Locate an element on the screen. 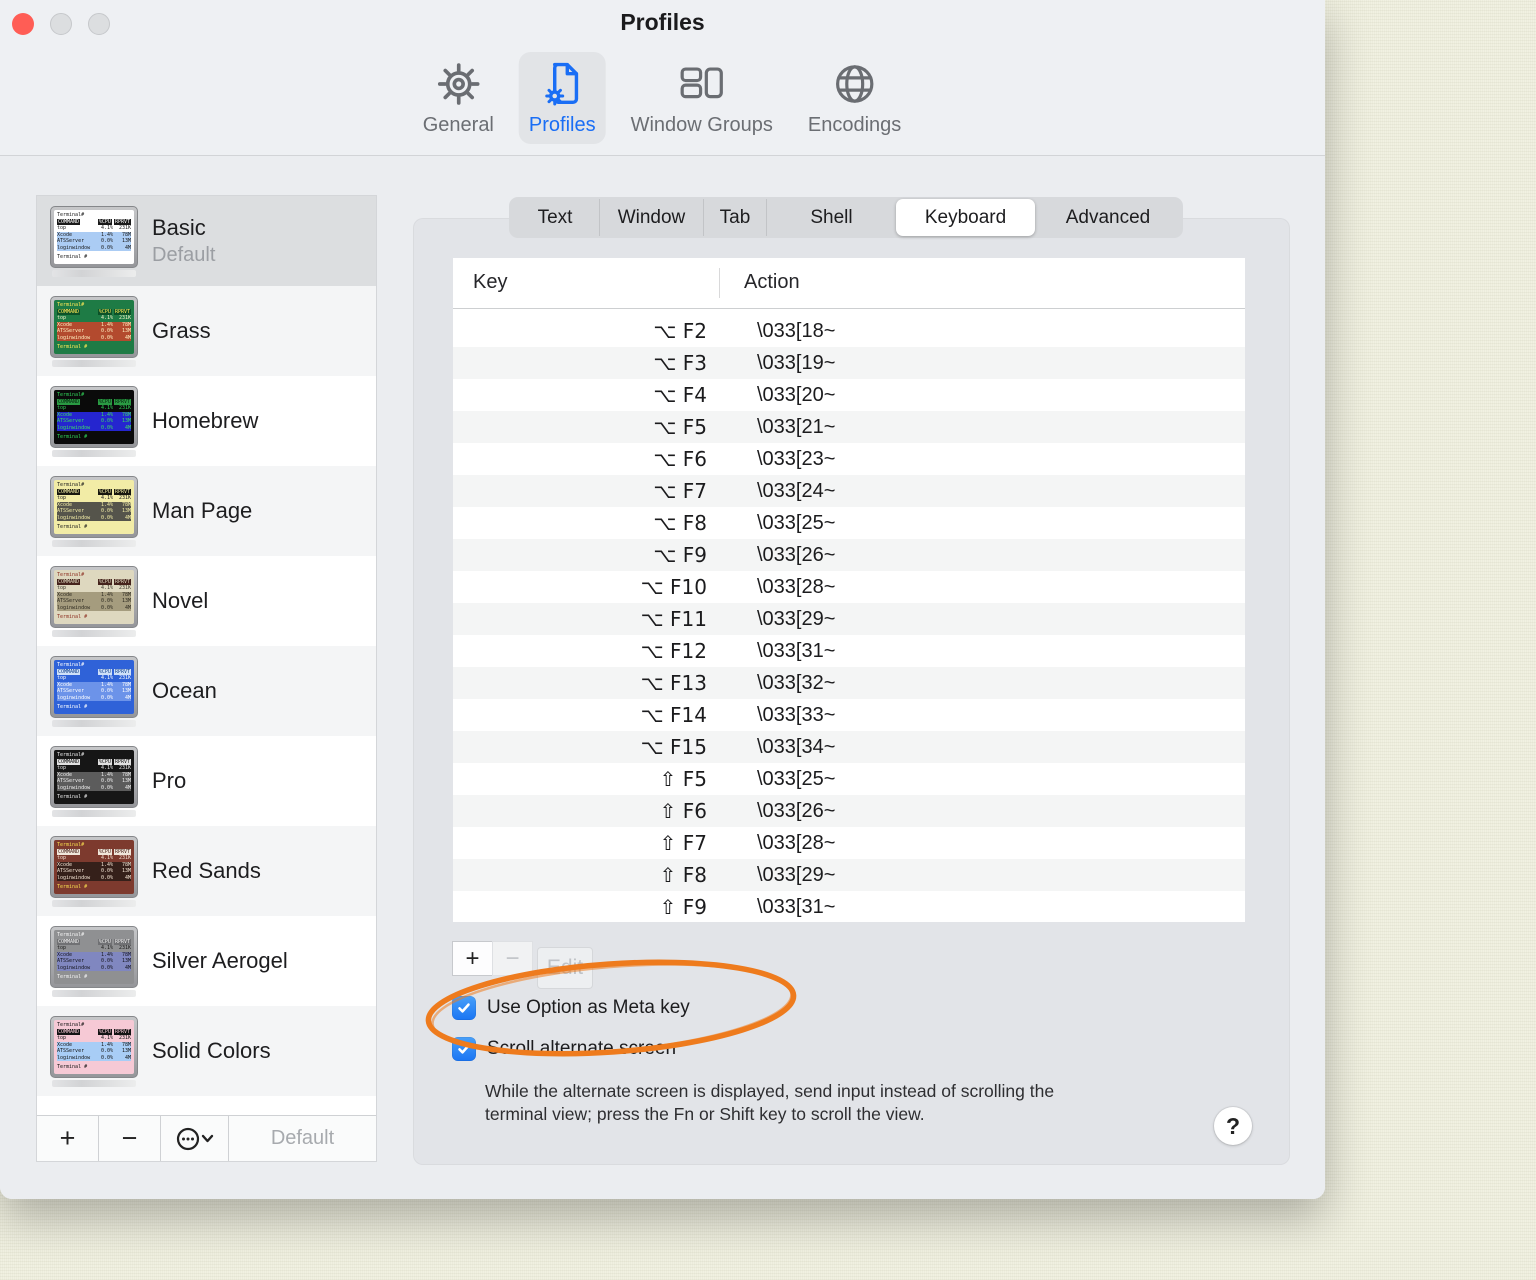 Image resolution: width=1536 pixels, height=1280 pixels. key-cell: ⌥ F10 is located at coordinates (673, 587).